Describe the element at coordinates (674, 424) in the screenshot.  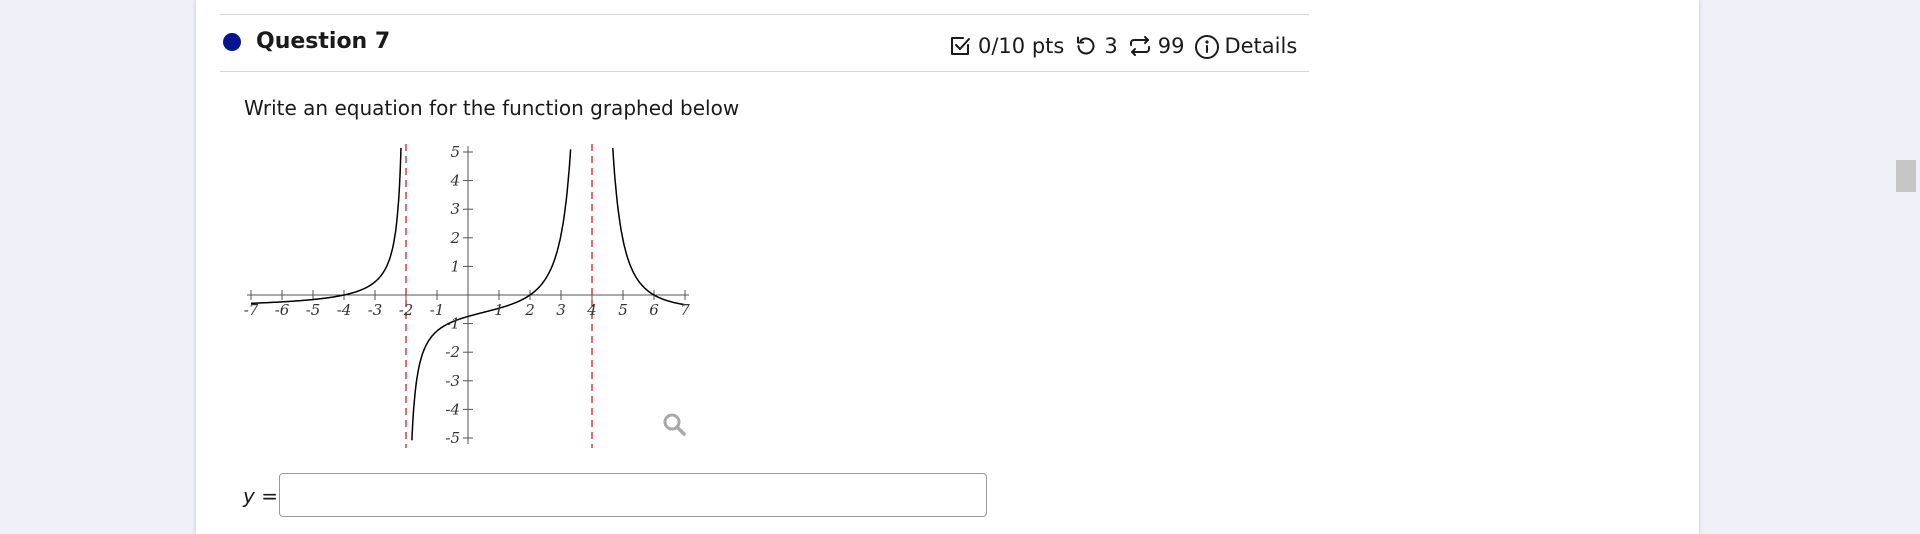
I see `magnifier-icon` at that location.